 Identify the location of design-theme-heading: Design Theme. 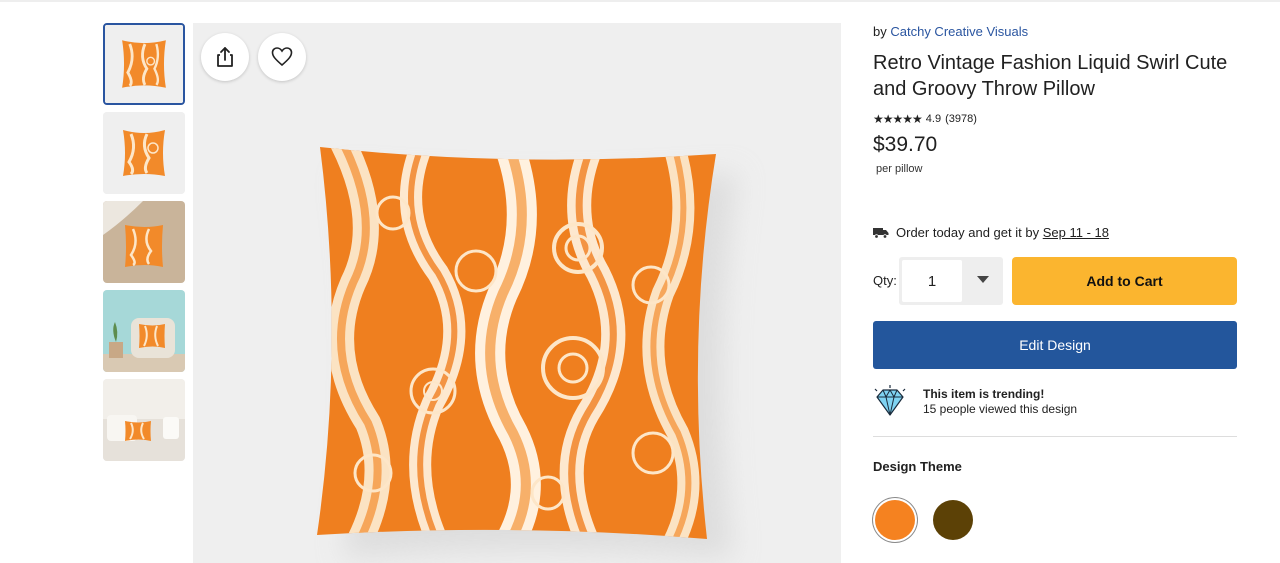
(917, 466).